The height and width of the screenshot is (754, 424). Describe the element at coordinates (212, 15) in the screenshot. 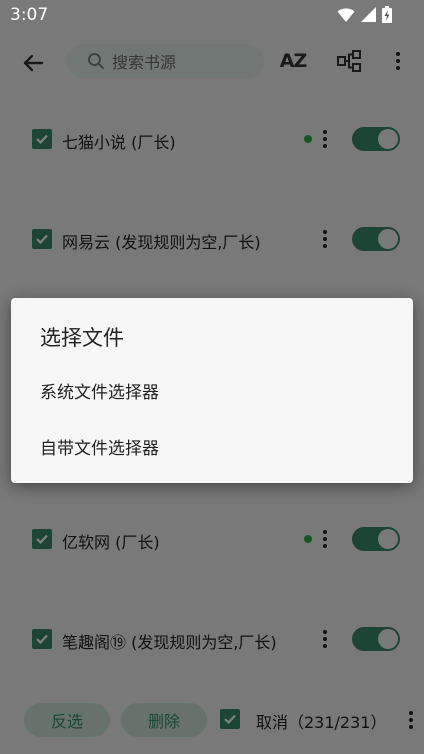

I see `status-bar: 3:07` at that location.